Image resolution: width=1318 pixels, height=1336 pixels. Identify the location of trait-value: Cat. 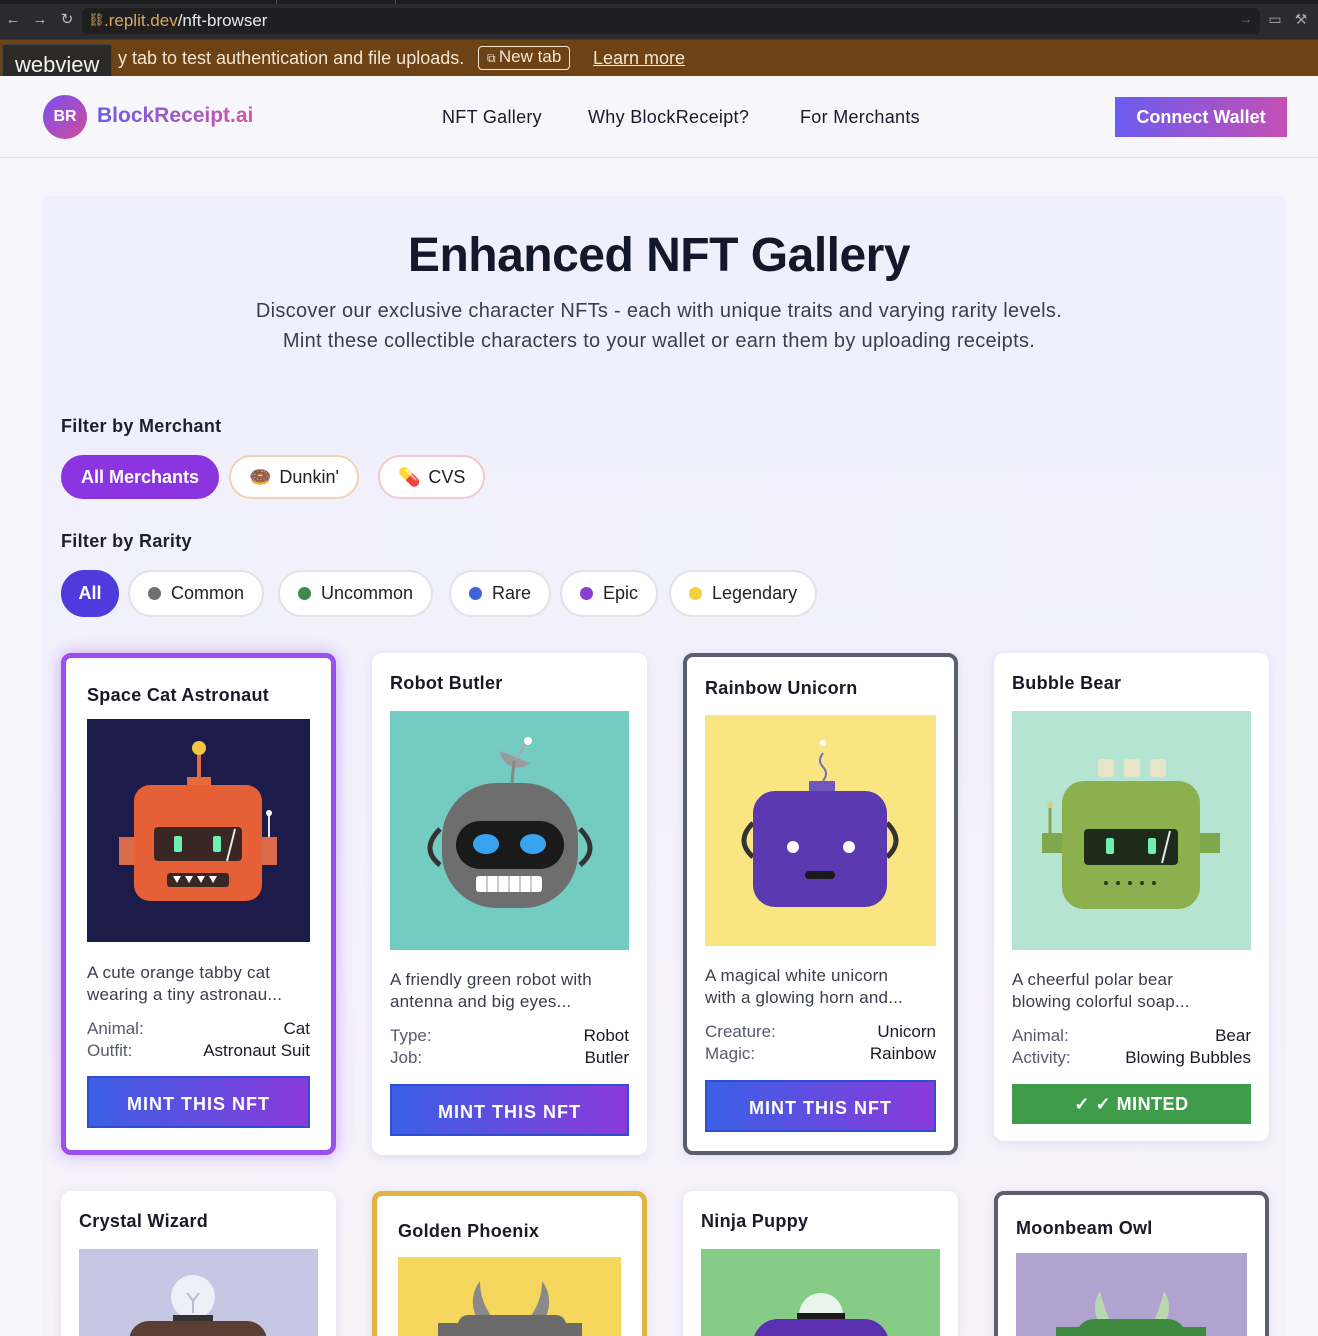
(296, 1028).